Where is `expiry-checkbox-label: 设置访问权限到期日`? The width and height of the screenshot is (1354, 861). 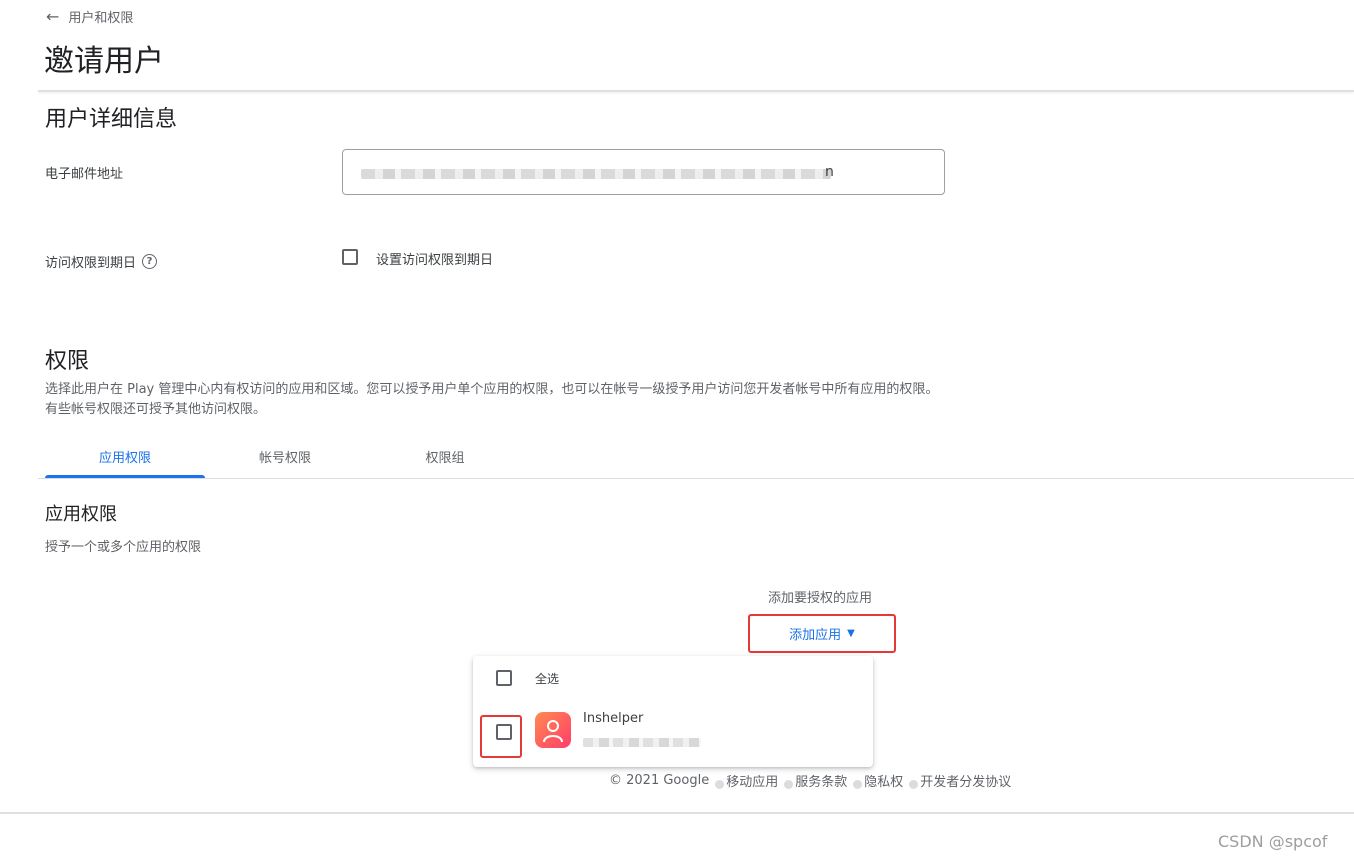
expiry-checkbox-label: 设置访问权限到期日 is located at coordinates (435, 260).